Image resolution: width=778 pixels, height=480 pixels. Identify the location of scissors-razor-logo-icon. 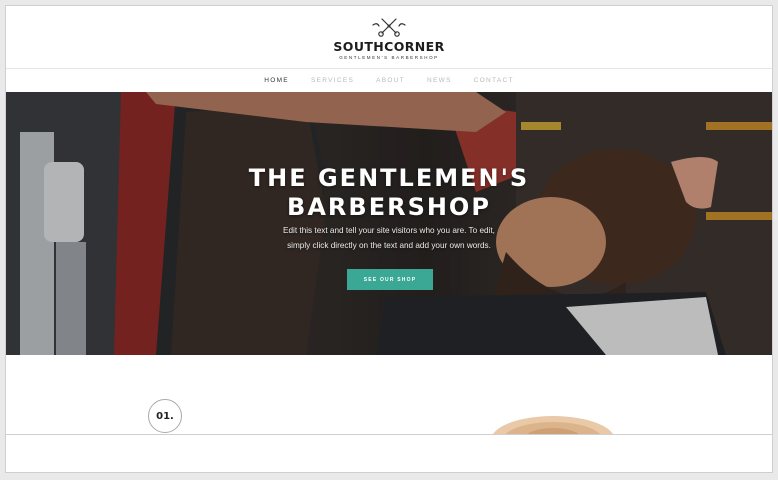
(389, 27).